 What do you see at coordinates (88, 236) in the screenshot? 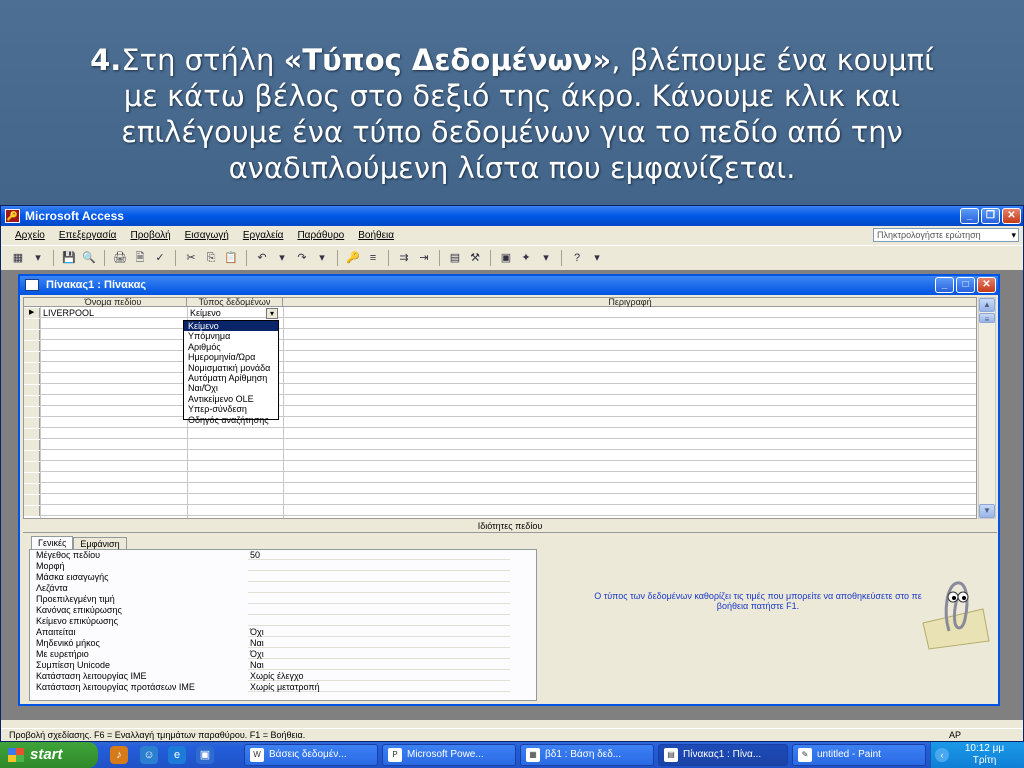
I see `menu-edit: Επεξεργασία` at bounding box center [88, 236].